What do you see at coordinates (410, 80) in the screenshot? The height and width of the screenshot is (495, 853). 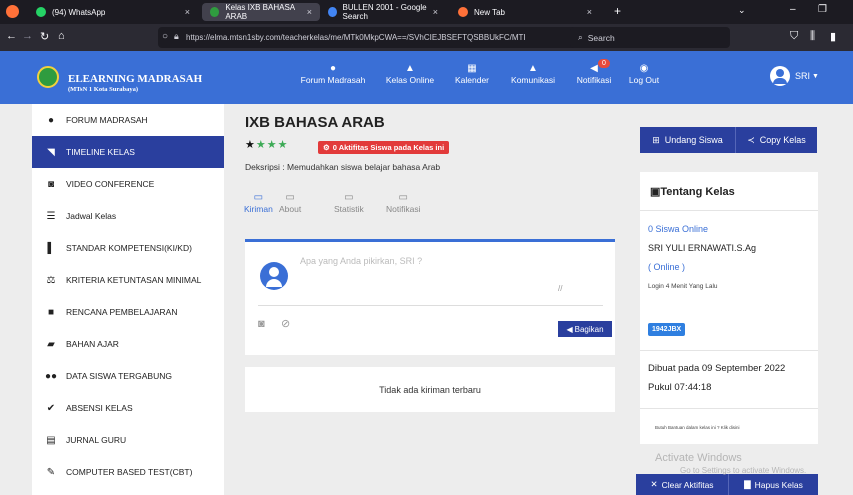 I see `nav-label: Kelas Online` at bounding box center [410, 80].